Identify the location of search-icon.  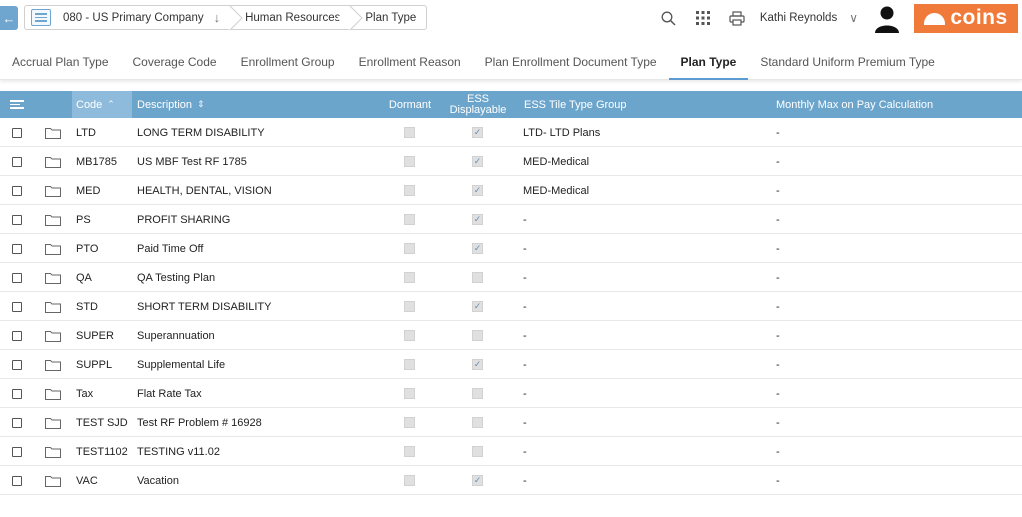
(669, 18).